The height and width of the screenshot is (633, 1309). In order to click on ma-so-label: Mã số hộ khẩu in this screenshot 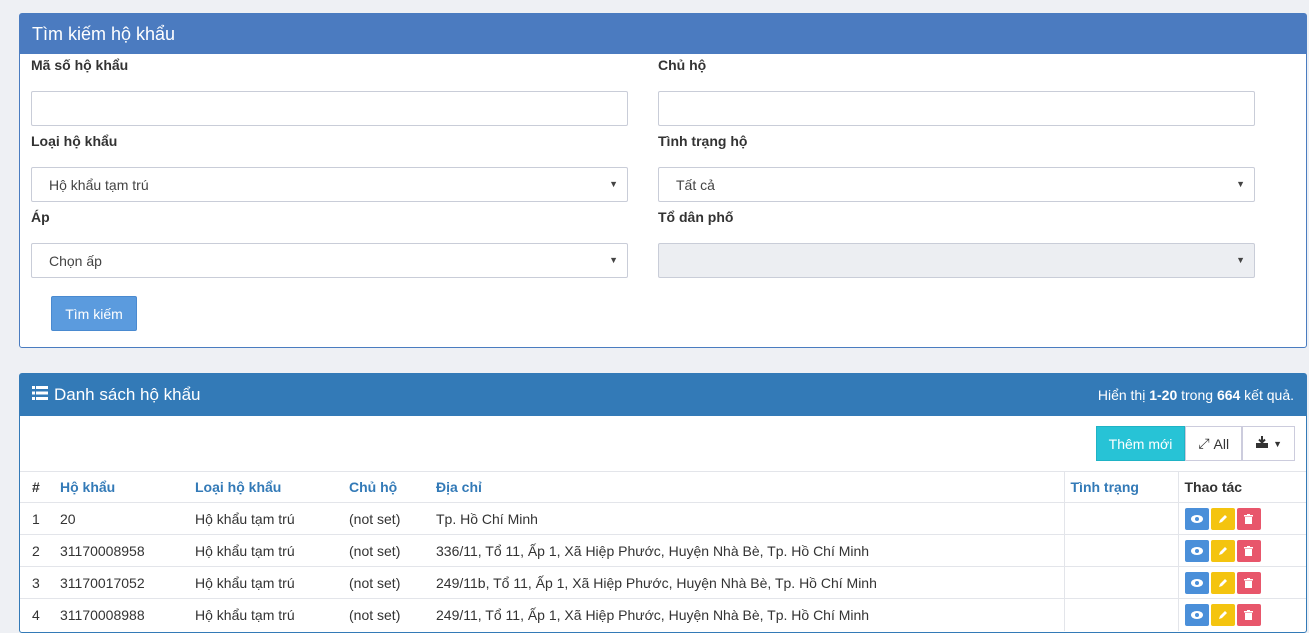, I will do `click(80, 65)`.